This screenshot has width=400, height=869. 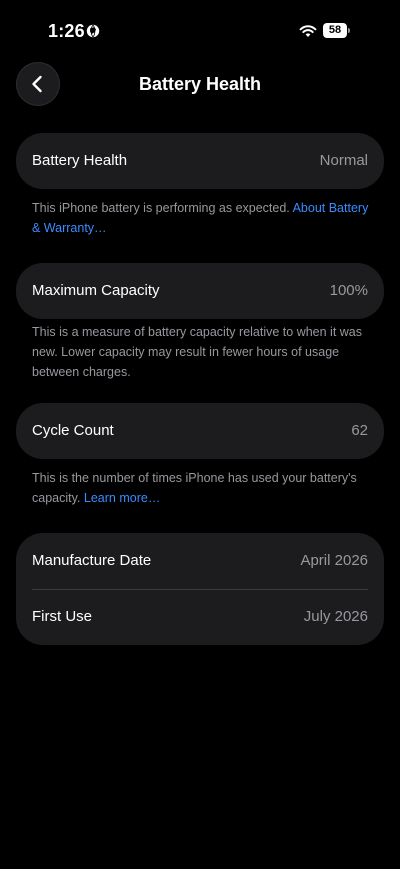 What do you see at coordinates (200, 561) in the screenshot?
I see `manufacture-date-row: Manufacture Date April 2026` at bounding box center [200, 561].